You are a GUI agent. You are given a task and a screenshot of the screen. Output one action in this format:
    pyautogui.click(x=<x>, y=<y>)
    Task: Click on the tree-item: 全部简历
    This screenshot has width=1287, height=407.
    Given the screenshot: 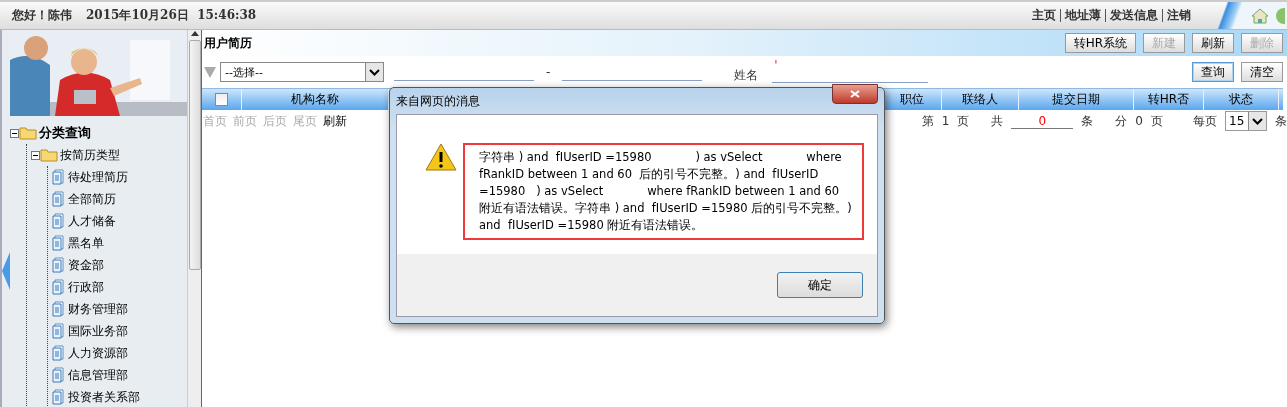 What is the action you would take?
    pyautogui.click(x=92, y=199)
    